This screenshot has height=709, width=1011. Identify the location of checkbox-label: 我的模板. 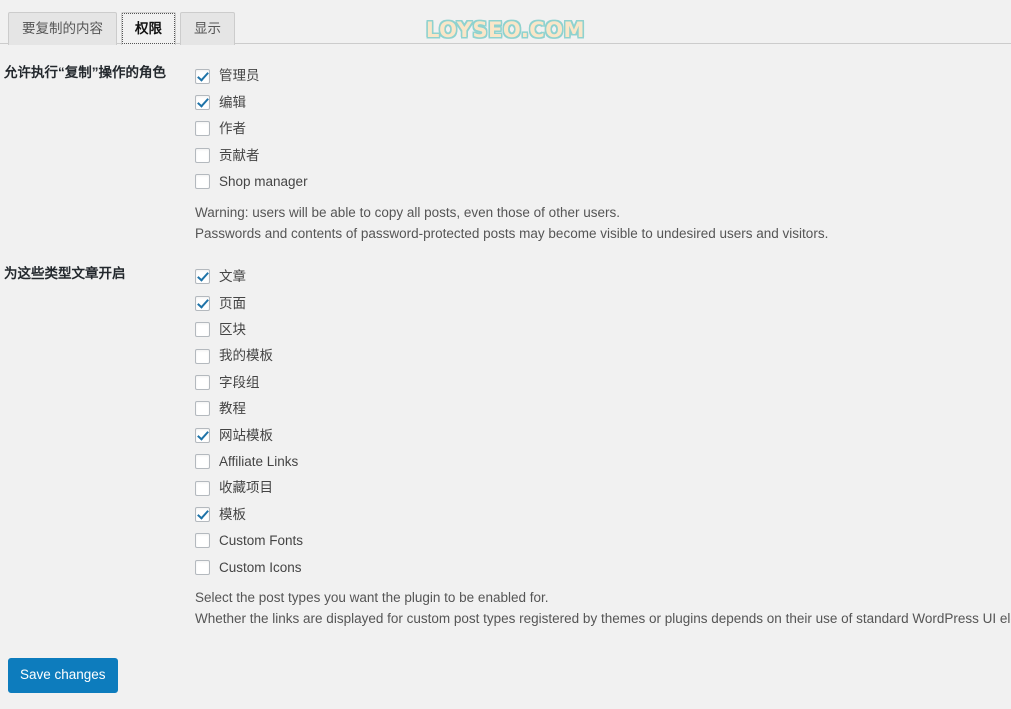
(246, 356).